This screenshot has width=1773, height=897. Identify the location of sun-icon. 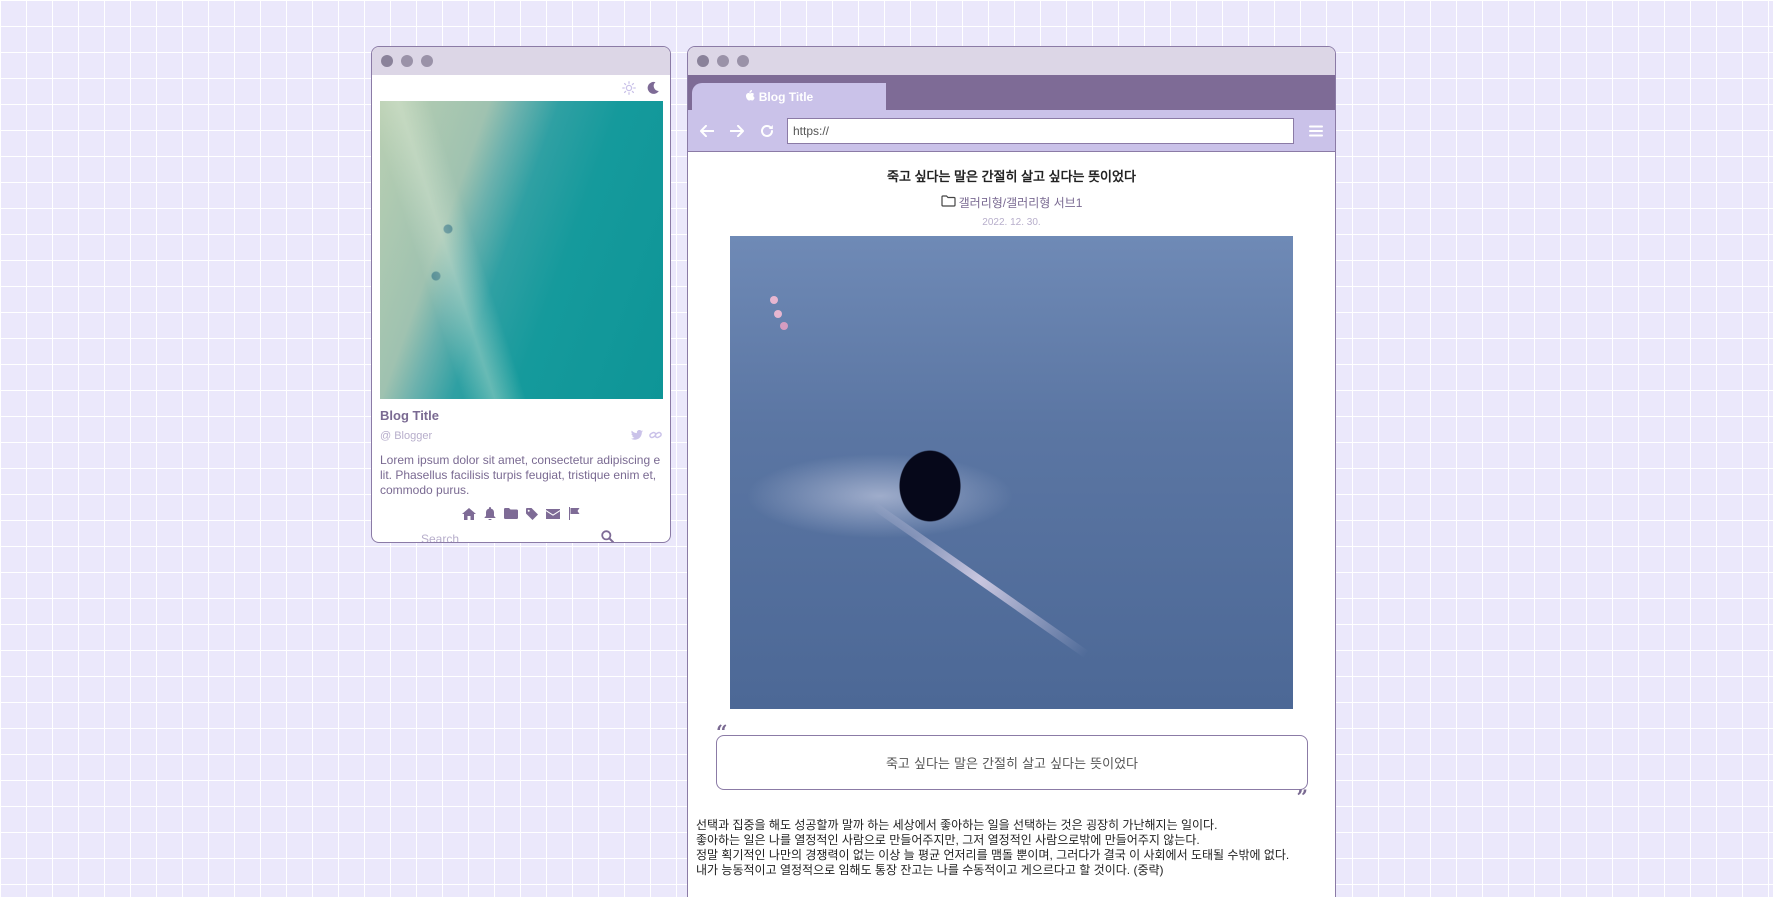
(629, 88).